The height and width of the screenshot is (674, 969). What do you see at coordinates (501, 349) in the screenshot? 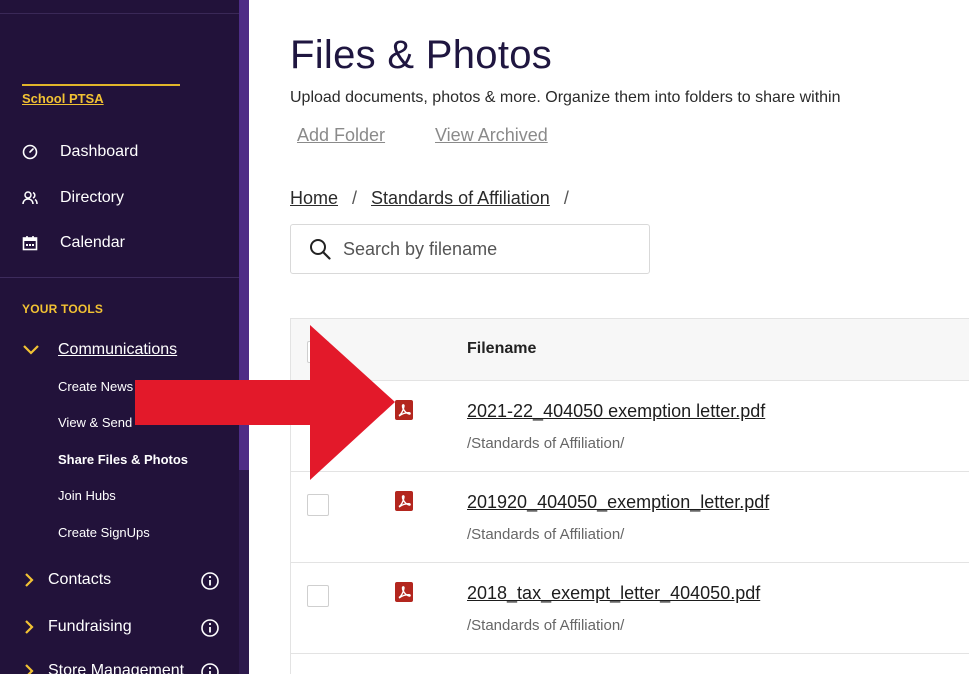
I see `column-header-filename: Filename` at bounding box center [501, 349].